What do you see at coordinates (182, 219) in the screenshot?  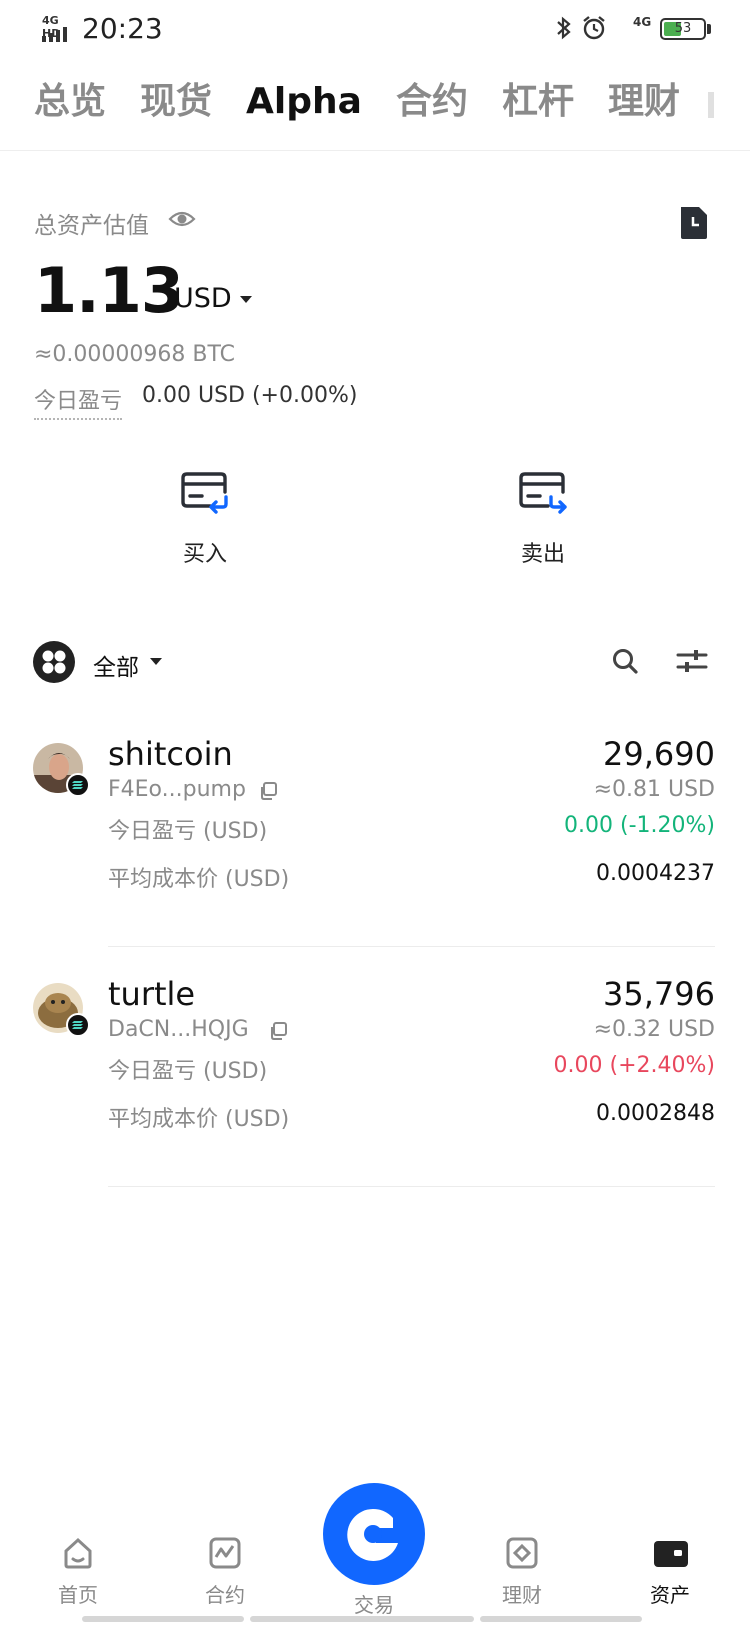 I see `eye-icon` at bounding box center [182, 219].